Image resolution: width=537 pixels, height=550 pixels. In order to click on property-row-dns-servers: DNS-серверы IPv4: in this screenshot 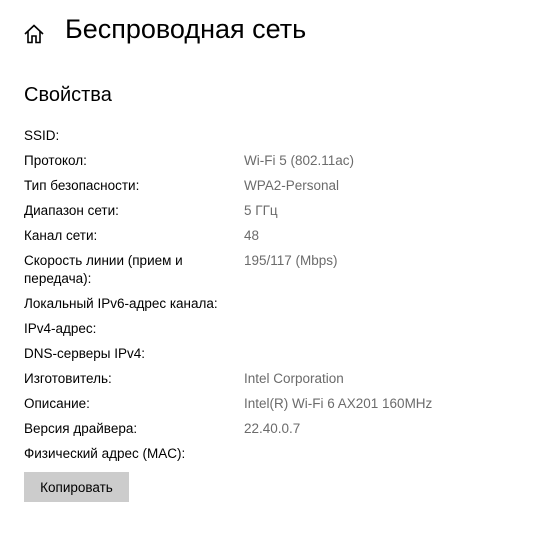, I will do `click(274, 354)`.